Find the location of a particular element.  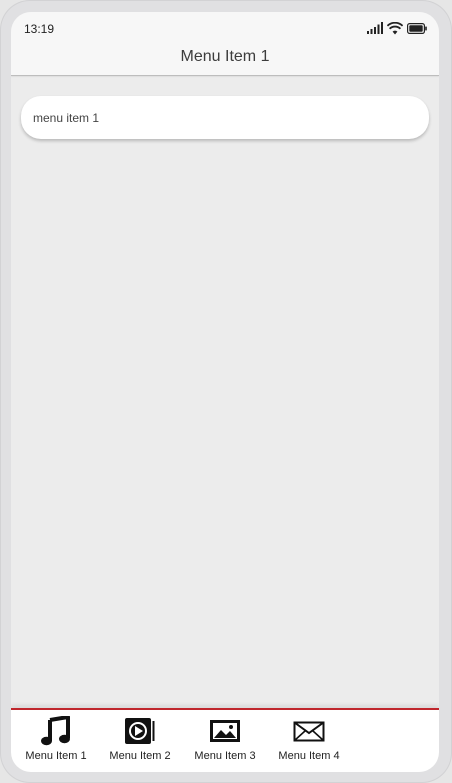

status-bar: 13:19 is located at coordinates (225, 28).